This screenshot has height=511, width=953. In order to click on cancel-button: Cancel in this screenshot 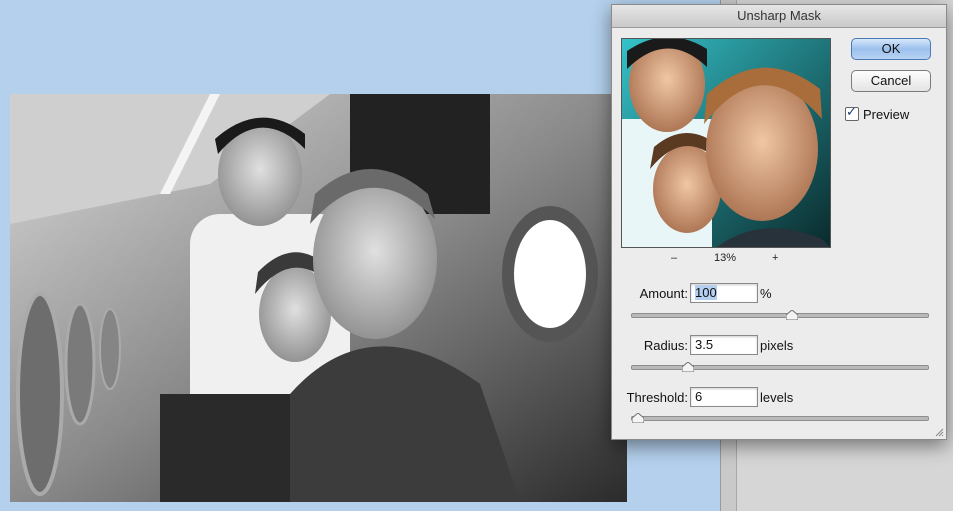, I will do `click(891, 81)`.